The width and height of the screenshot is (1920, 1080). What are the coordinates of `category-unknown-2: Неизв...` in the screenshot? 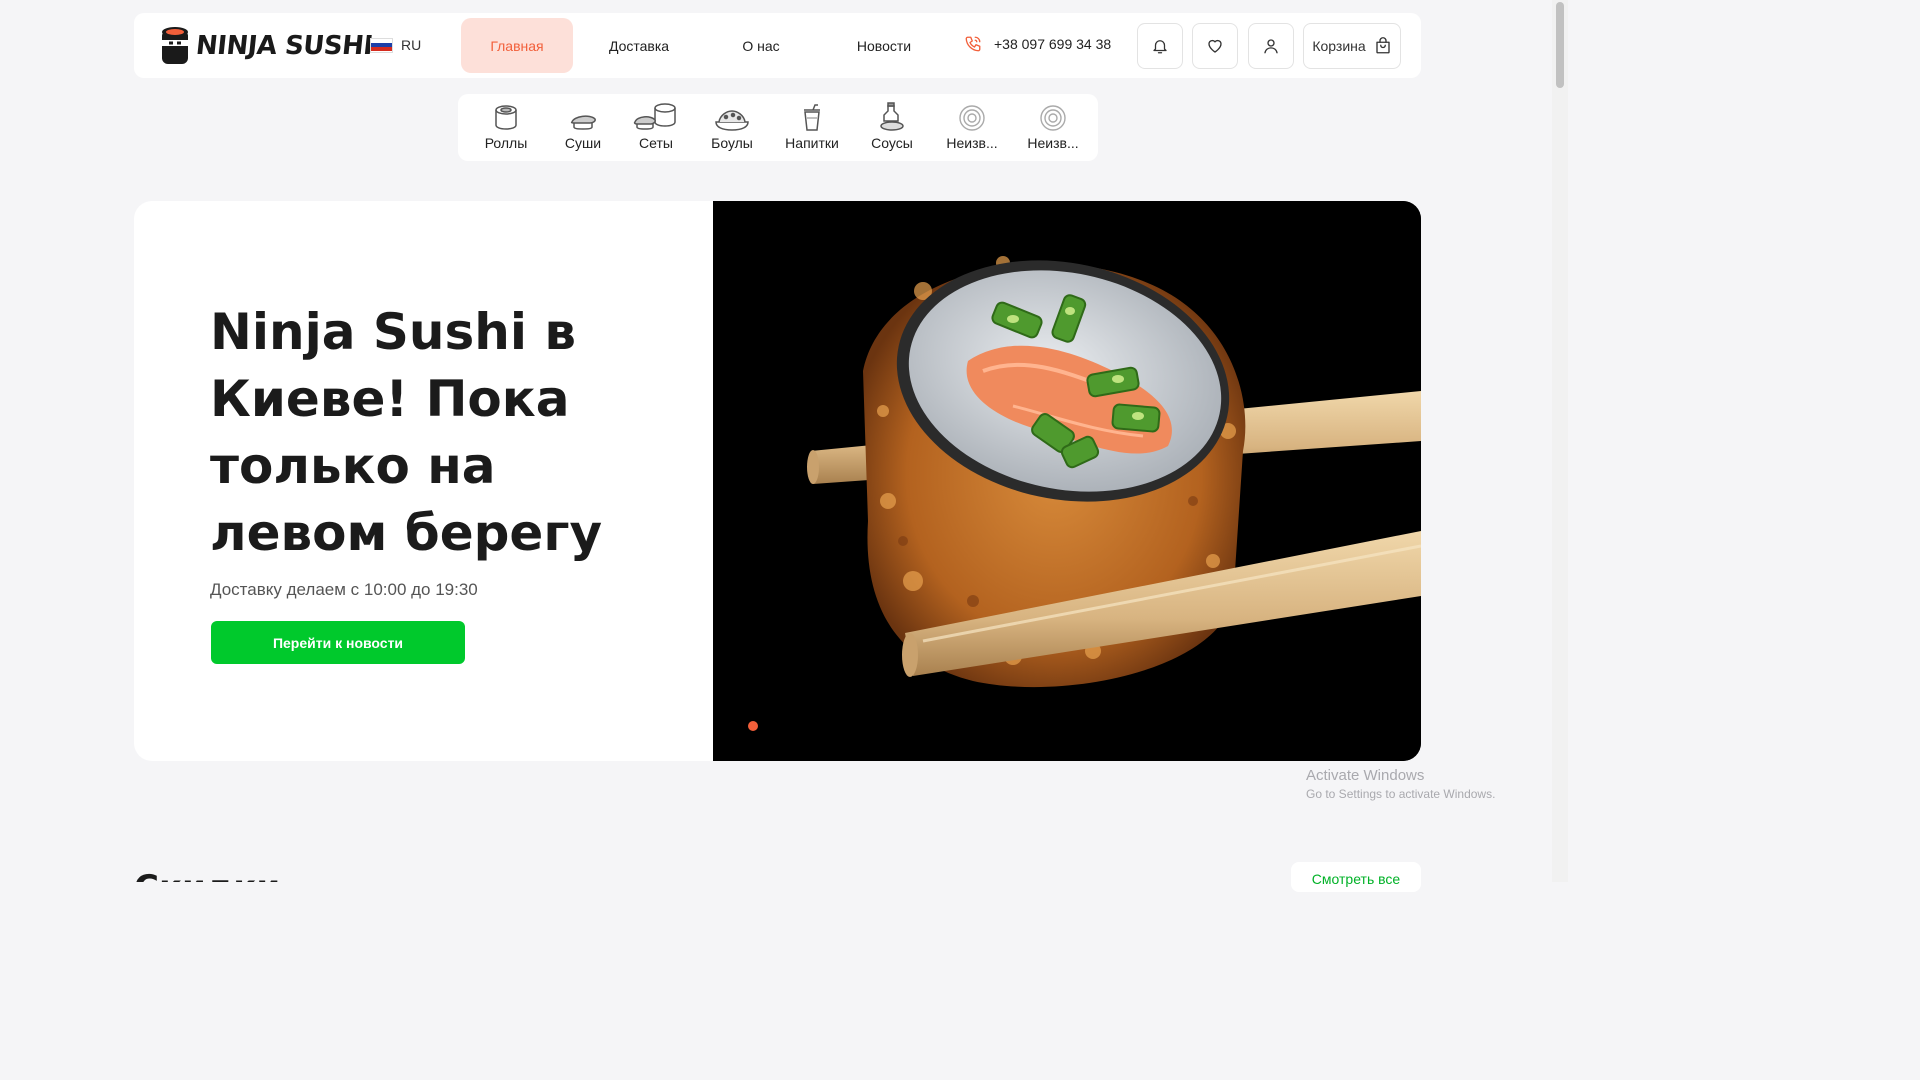 It's located at (1053, 128).